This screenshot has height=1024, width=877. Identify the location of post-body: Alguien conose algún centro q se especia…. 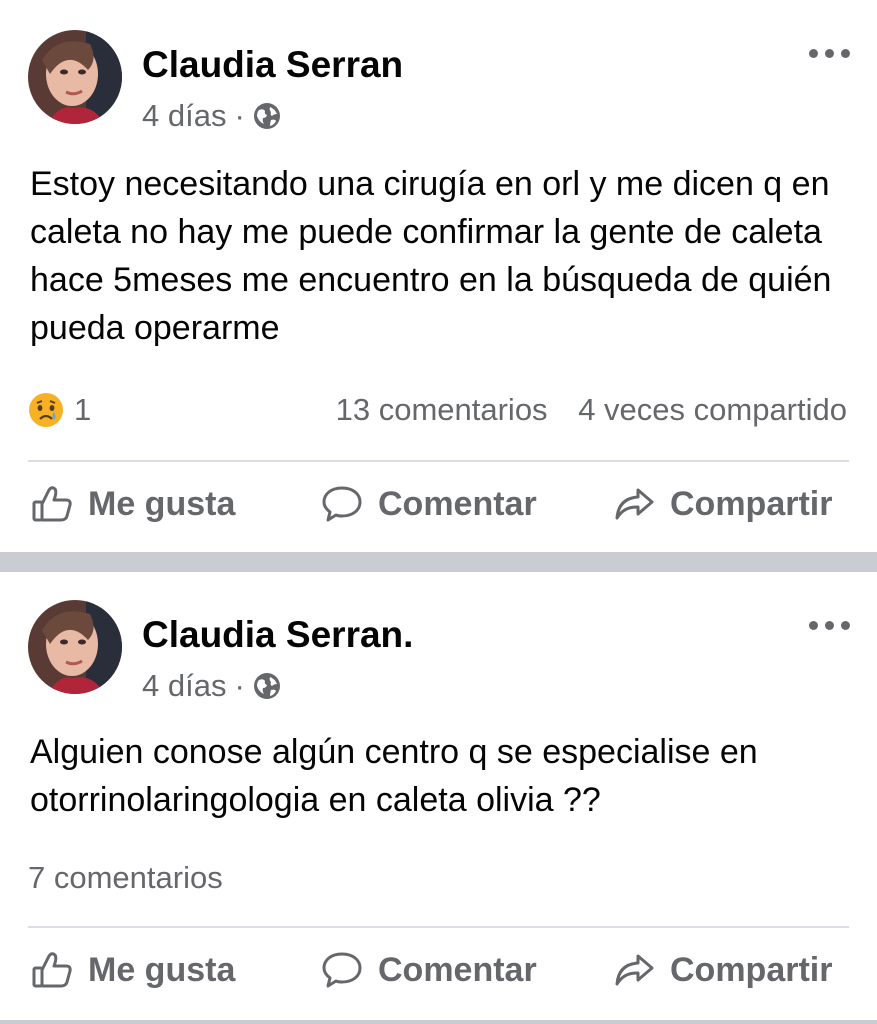
(394, 776).